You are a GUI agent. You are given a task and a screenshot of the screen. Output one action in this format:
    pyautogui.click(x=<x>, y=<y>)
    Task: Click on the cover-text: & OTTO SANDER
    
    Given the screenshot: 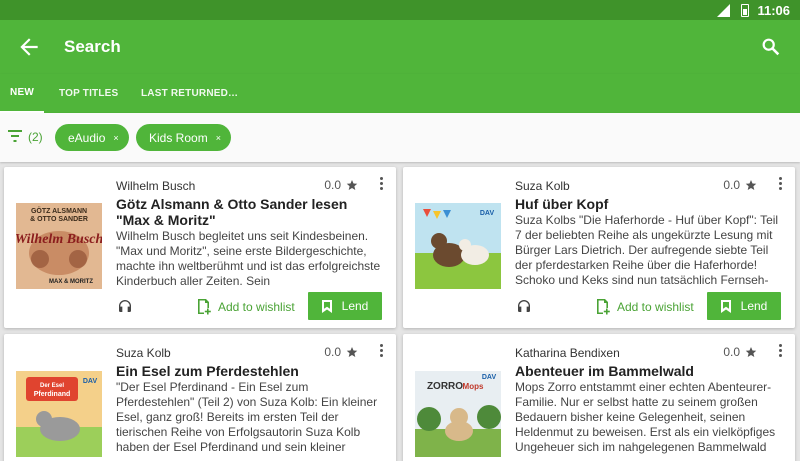 What is the action you would take?
    pyautogui.click(x=59, y=219)
    